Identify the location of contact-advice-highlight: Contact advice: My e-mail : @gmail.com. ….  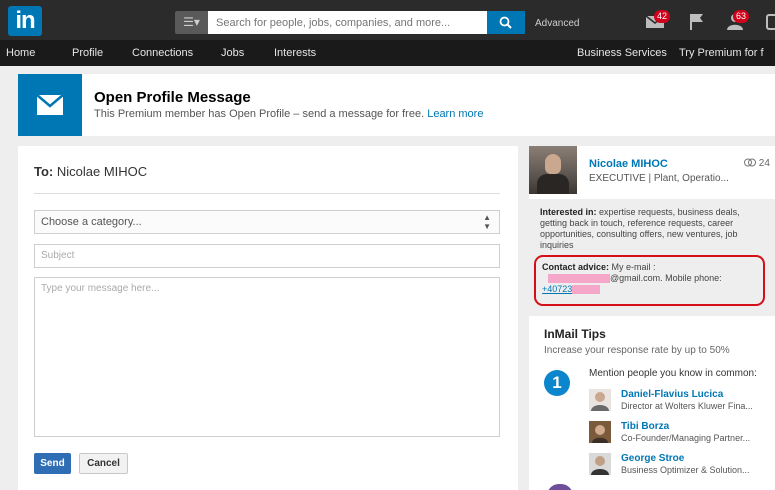
(649, 280).